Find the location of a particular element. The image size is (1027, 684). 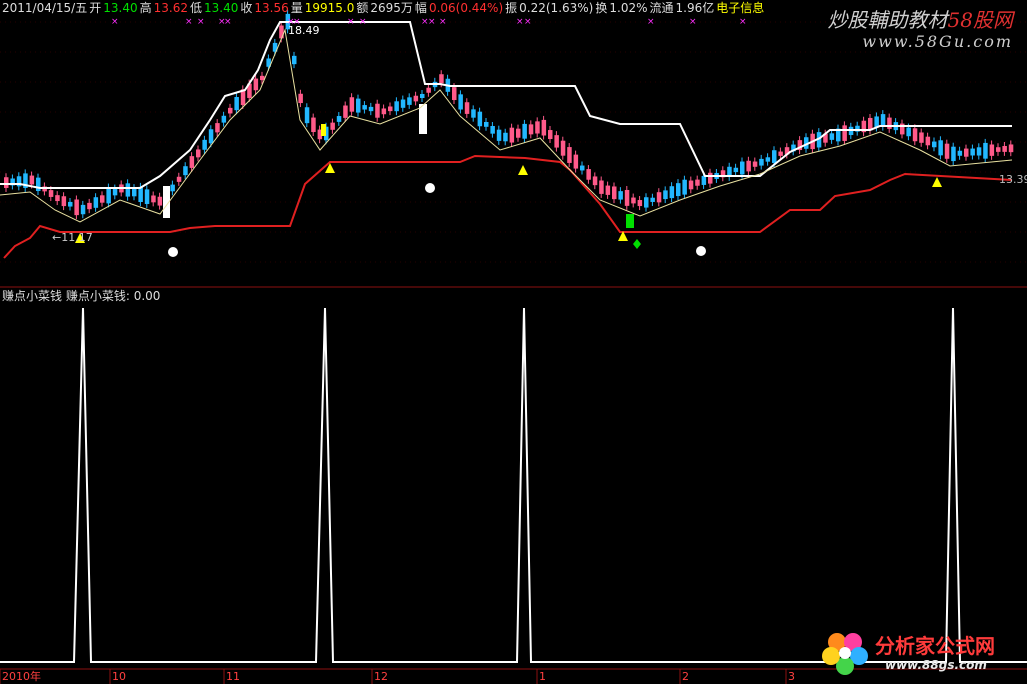

sub-panel-header: 赚点小菜钱 赚点小菜钱: 0.00 is located at coordinates (81, 296).